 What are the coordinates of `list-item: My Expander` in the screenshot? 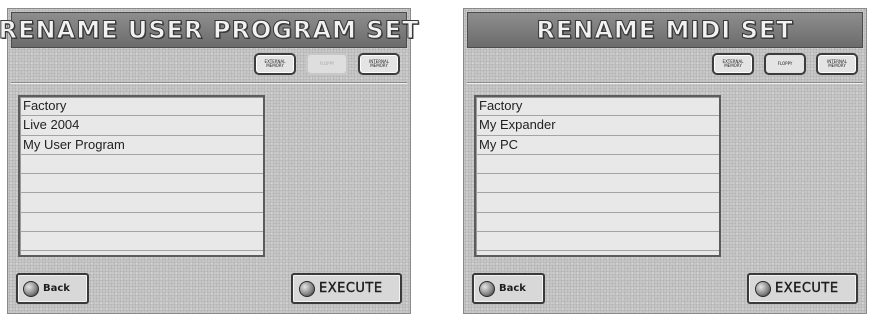 It's located at (597, 126).